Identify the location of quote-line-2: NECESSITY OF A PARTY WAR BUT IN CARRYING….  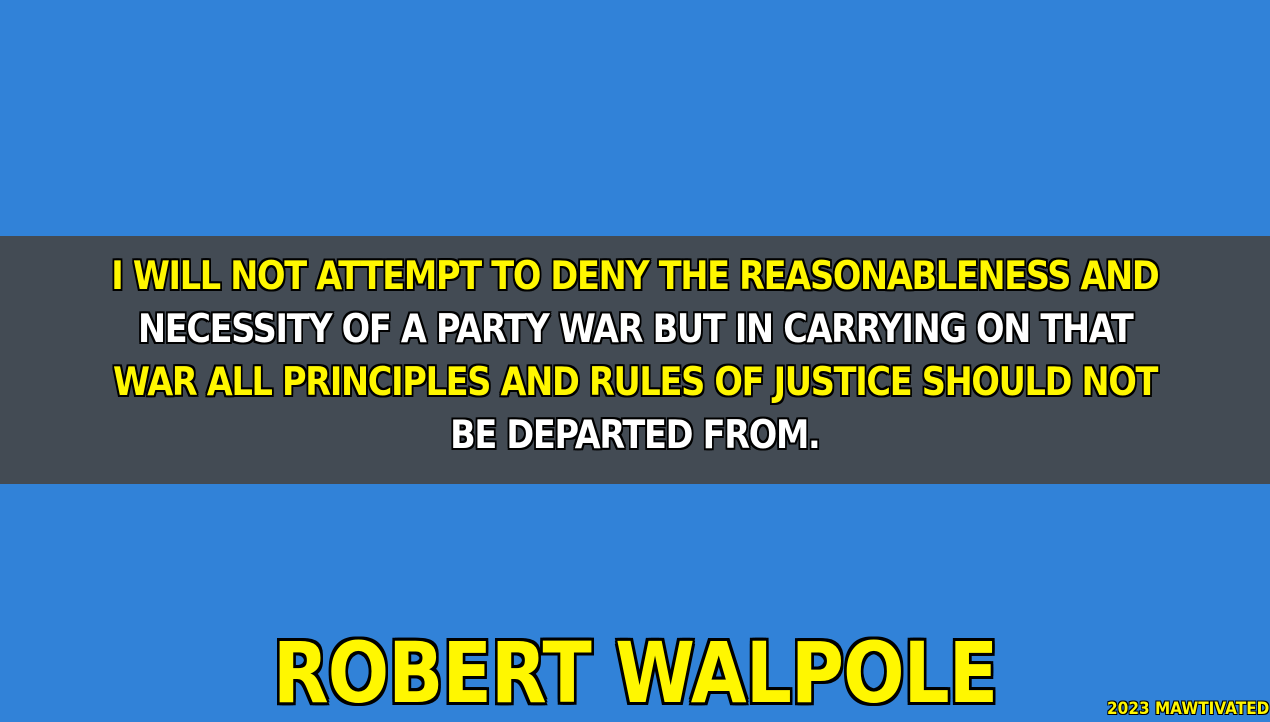
(635, 329).